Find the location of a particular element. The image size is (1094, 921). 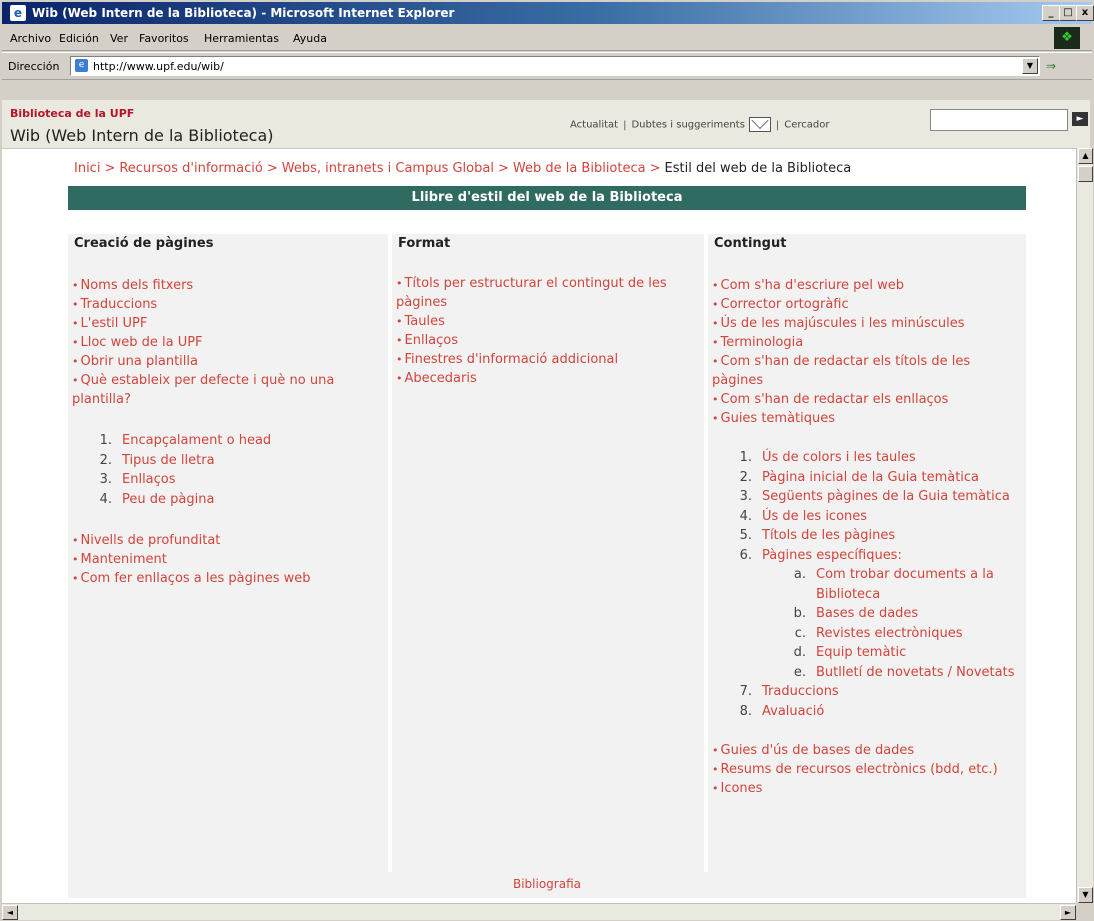

numbered-item: 3. Següents pàgines de la Guia temàtica is located at coordinates (868, 497).